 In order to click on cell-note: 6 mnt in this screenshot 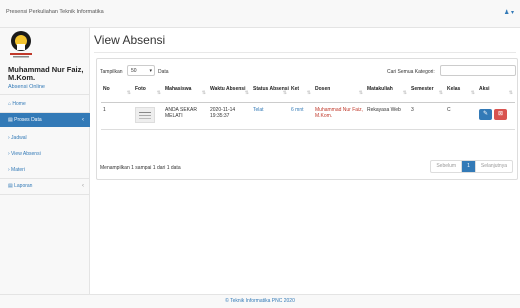, I will do `click(301, 117)`.